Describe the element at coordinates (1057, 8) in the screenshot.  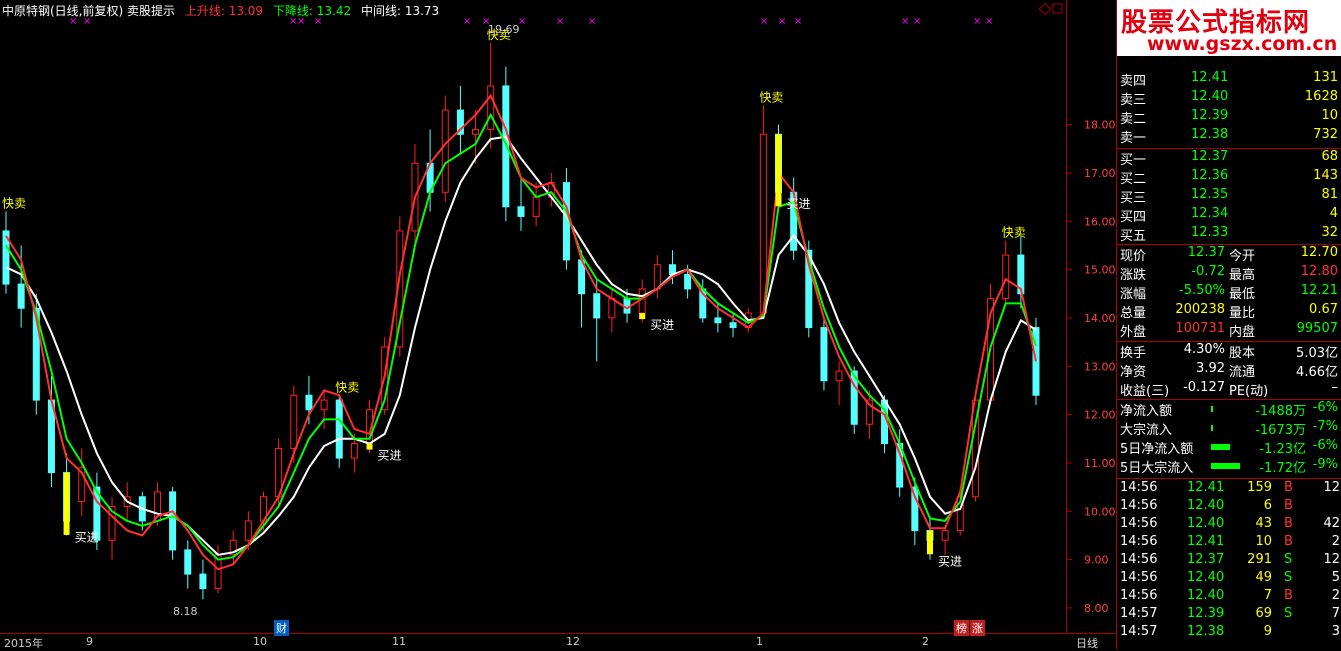
I see `window-icon` at that location.